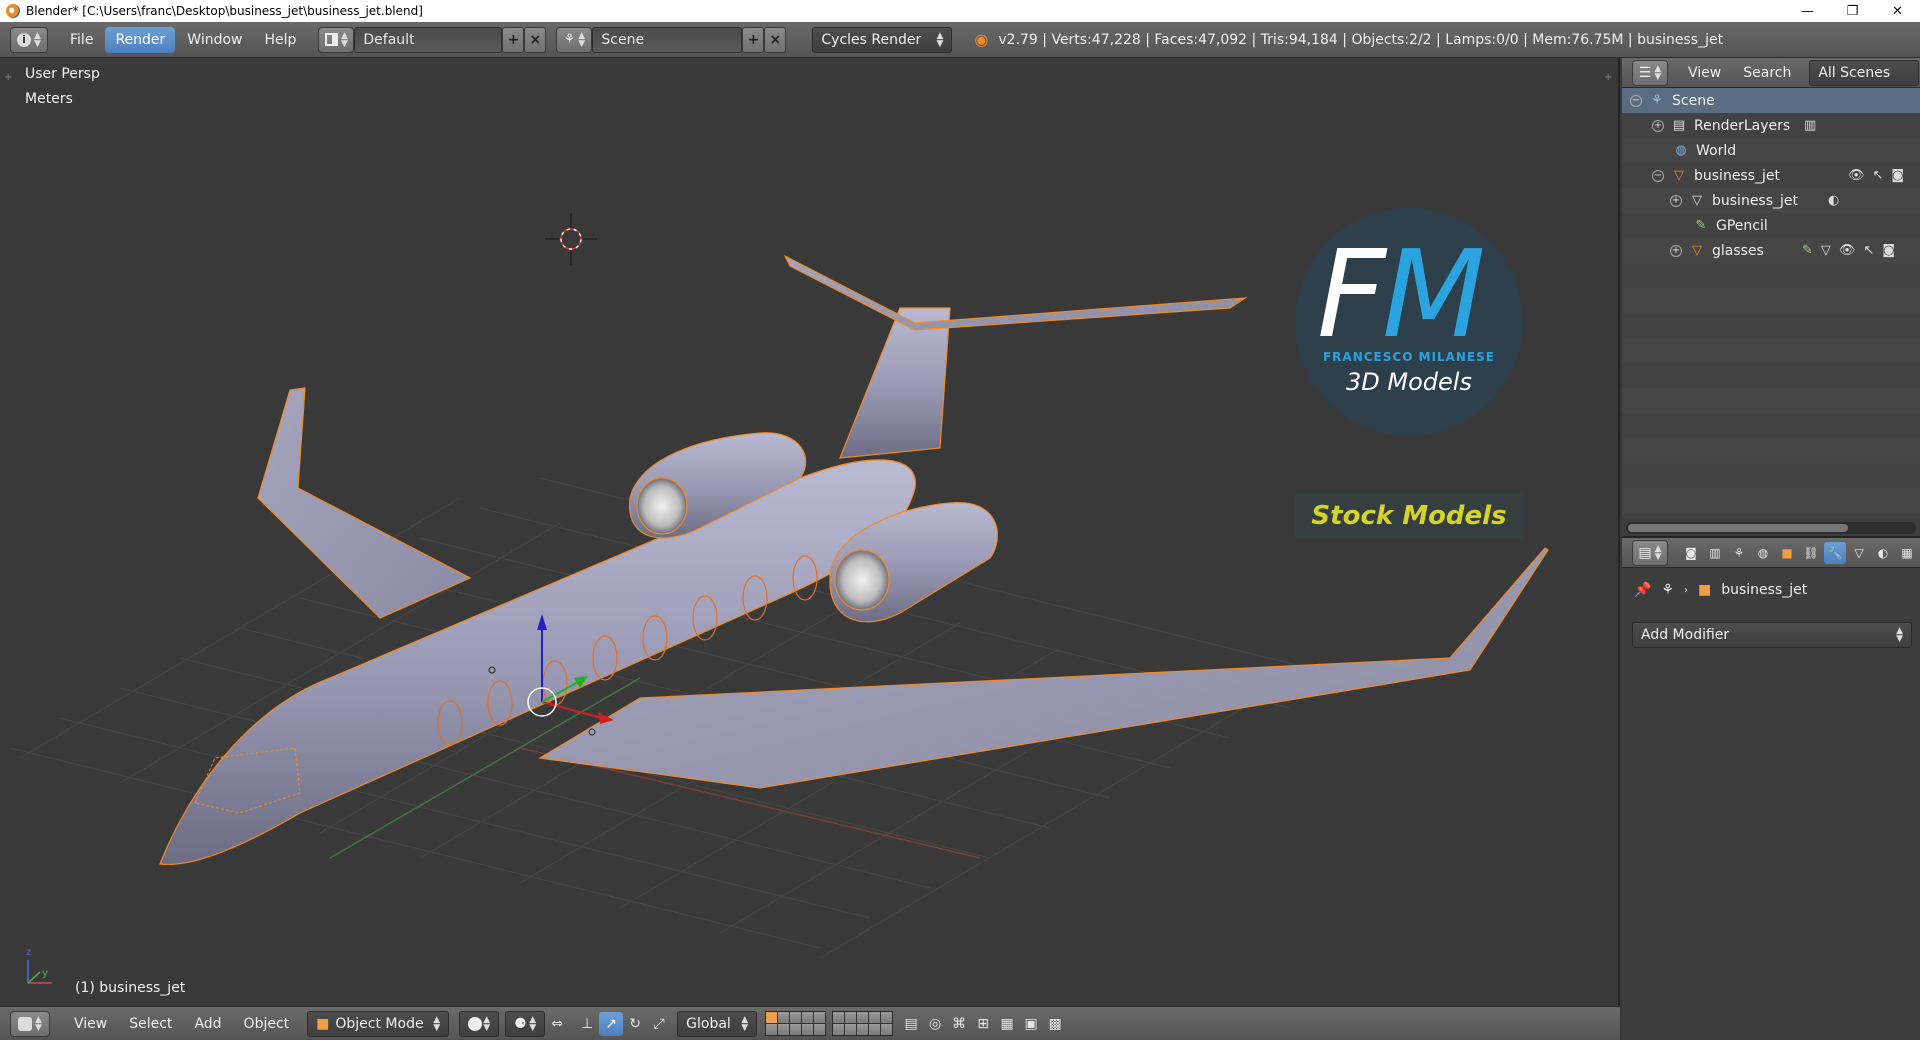 This screenshot has width=1920, height=1040. What do you see at coordinates (1691, 553) in the screenshot?
I see `render-tab-camera-icon: ◙` at bounding box center [1691, 553].